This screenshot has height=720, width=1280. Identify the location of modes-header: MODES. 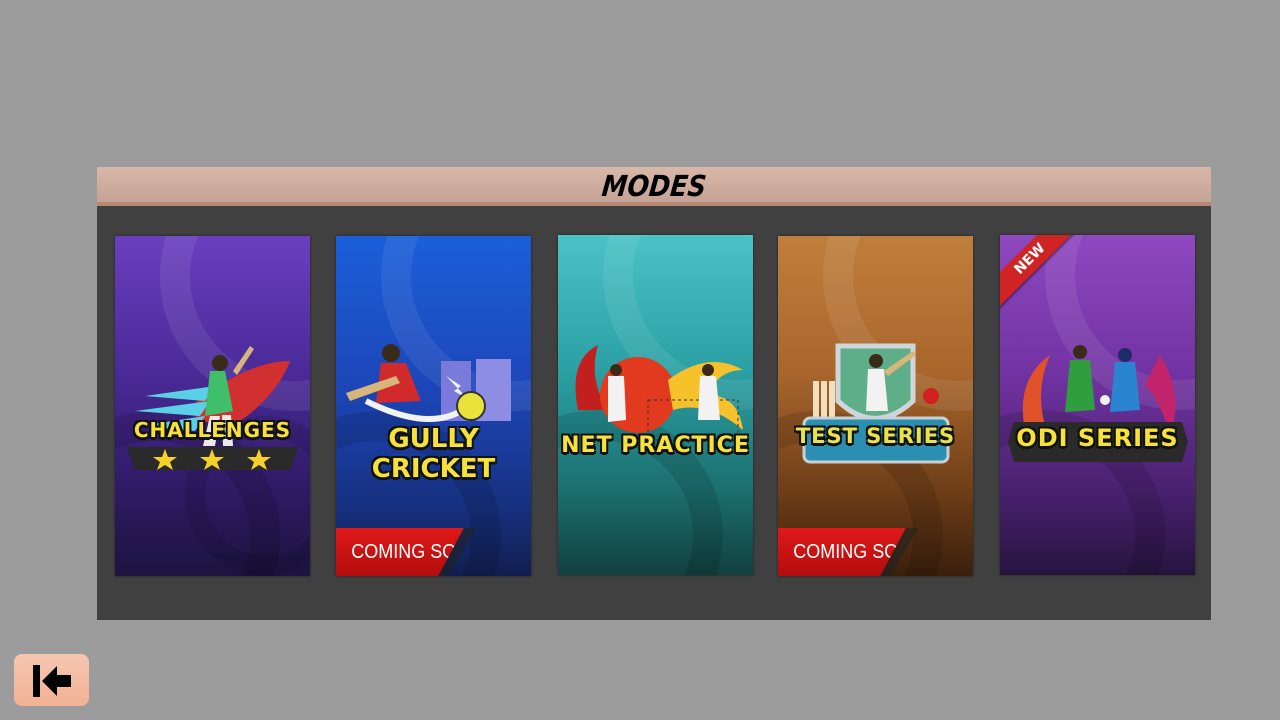
(654, 186).